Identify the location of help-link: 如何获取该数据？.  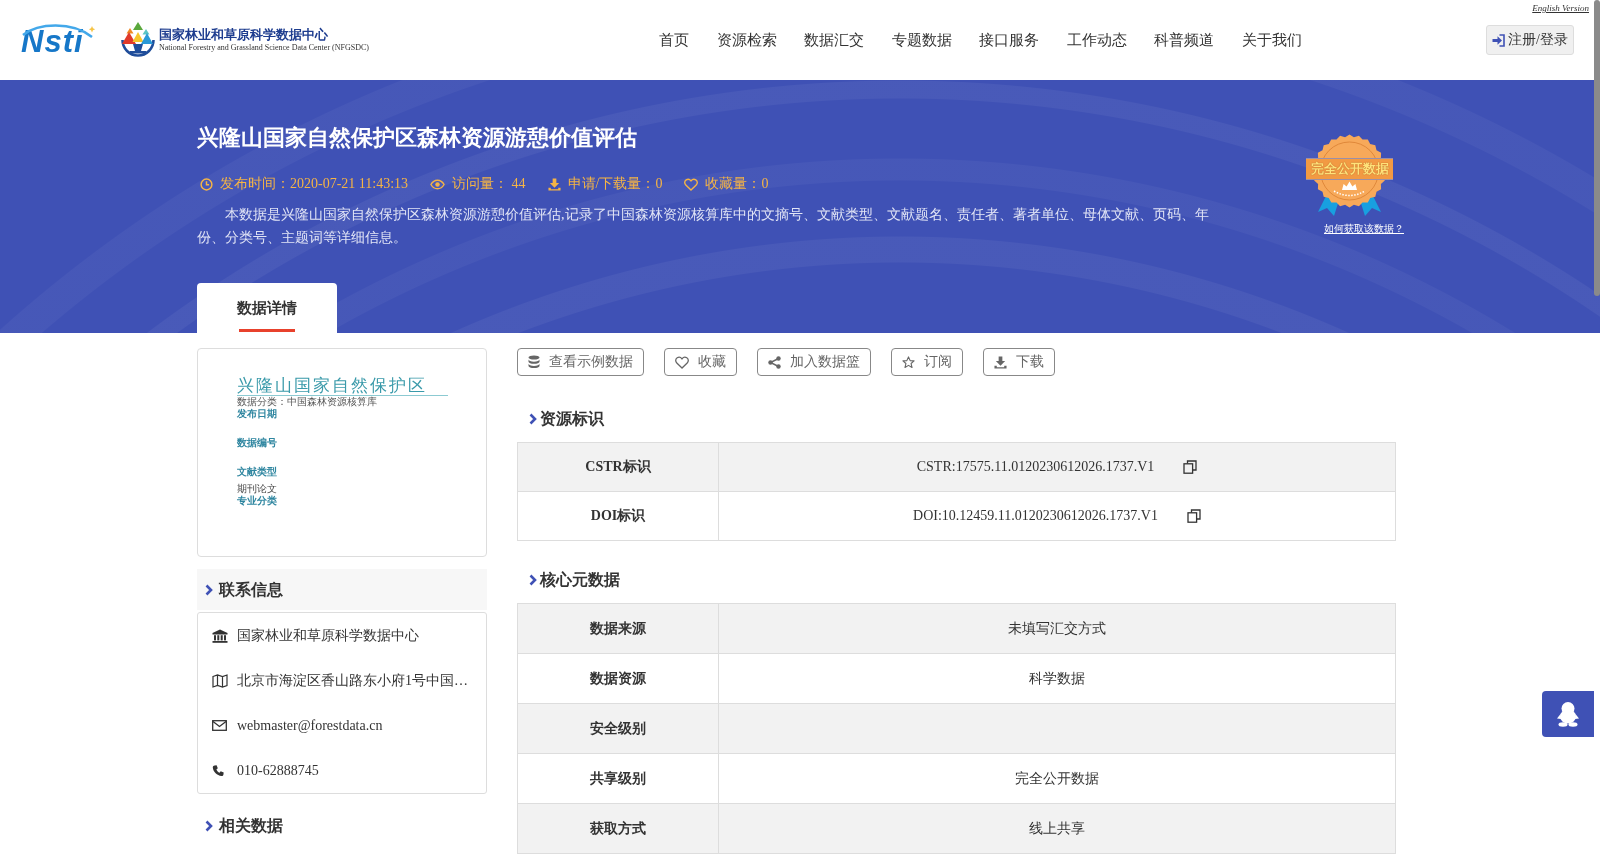
(1364, 229).